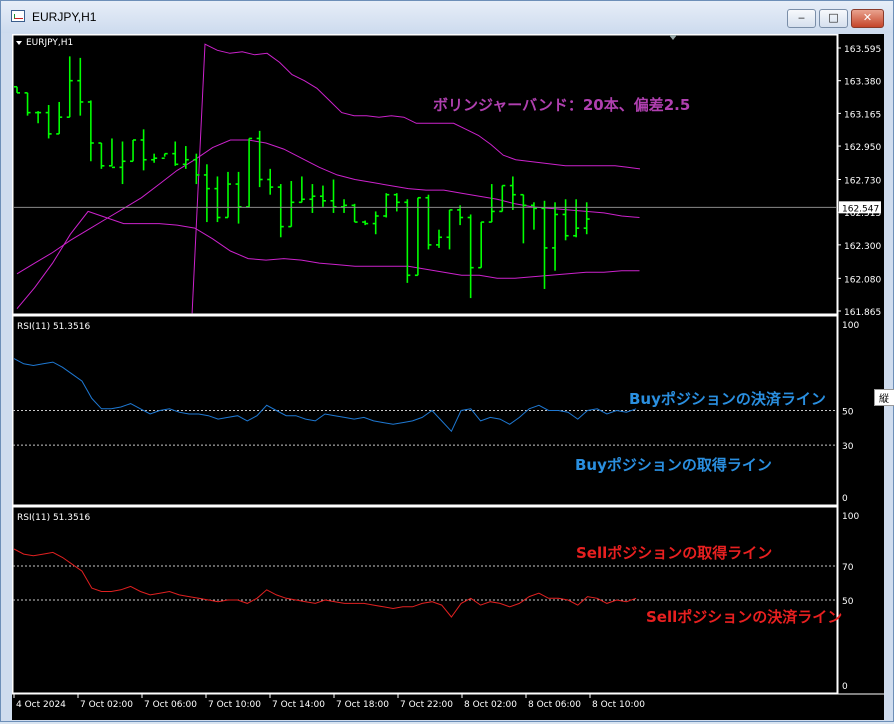 This screenshot has width=894, height=724. Describe the element at coordinates (41, 705) in the screenshot. I see `time-tick-label: 4 Oct 2024` at that location.